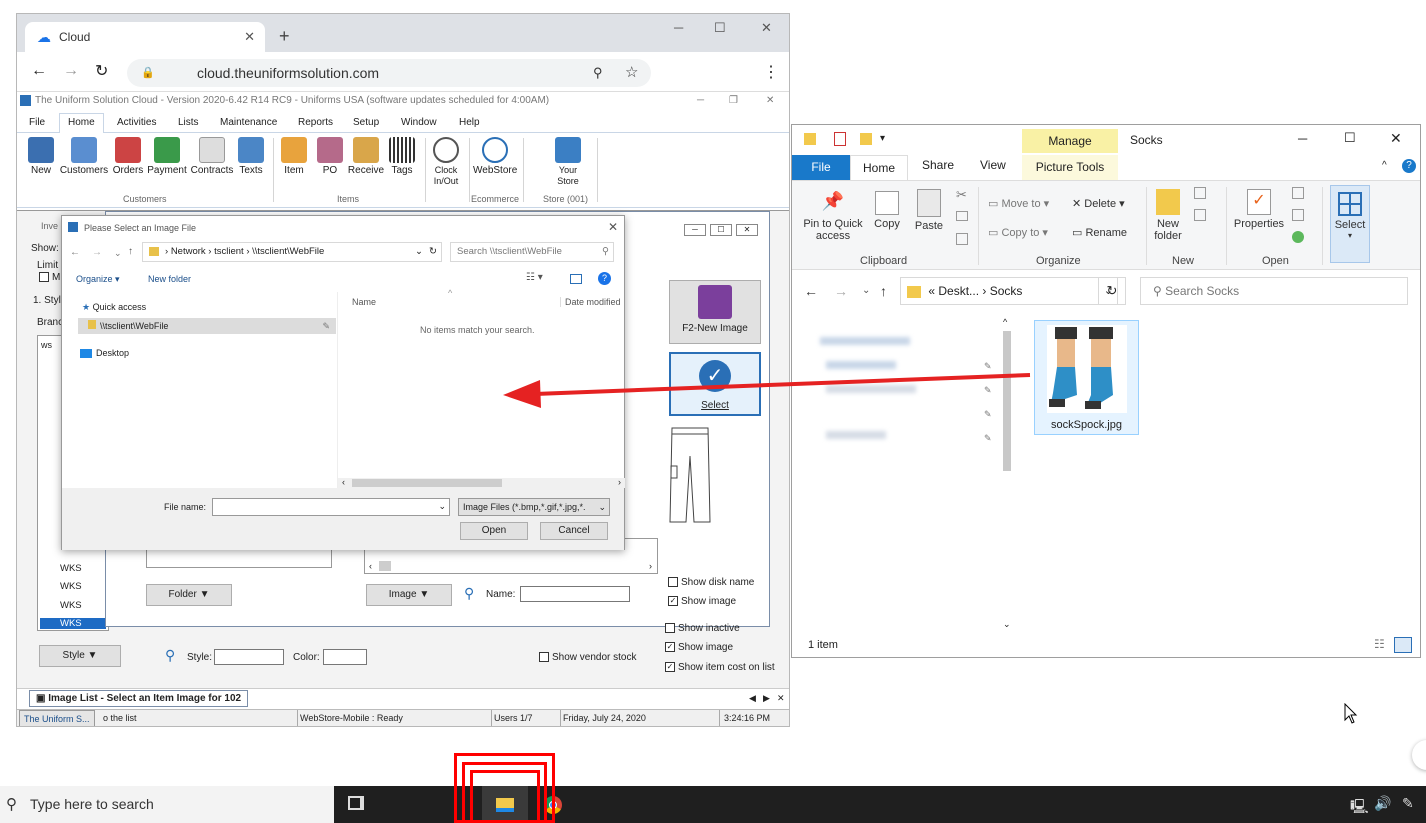 This screenshot has width=1426, height=823. Describe the element at coordinates (695, 230) in the screenshot. I see `imglist-minimize-icon: ─` at that location.